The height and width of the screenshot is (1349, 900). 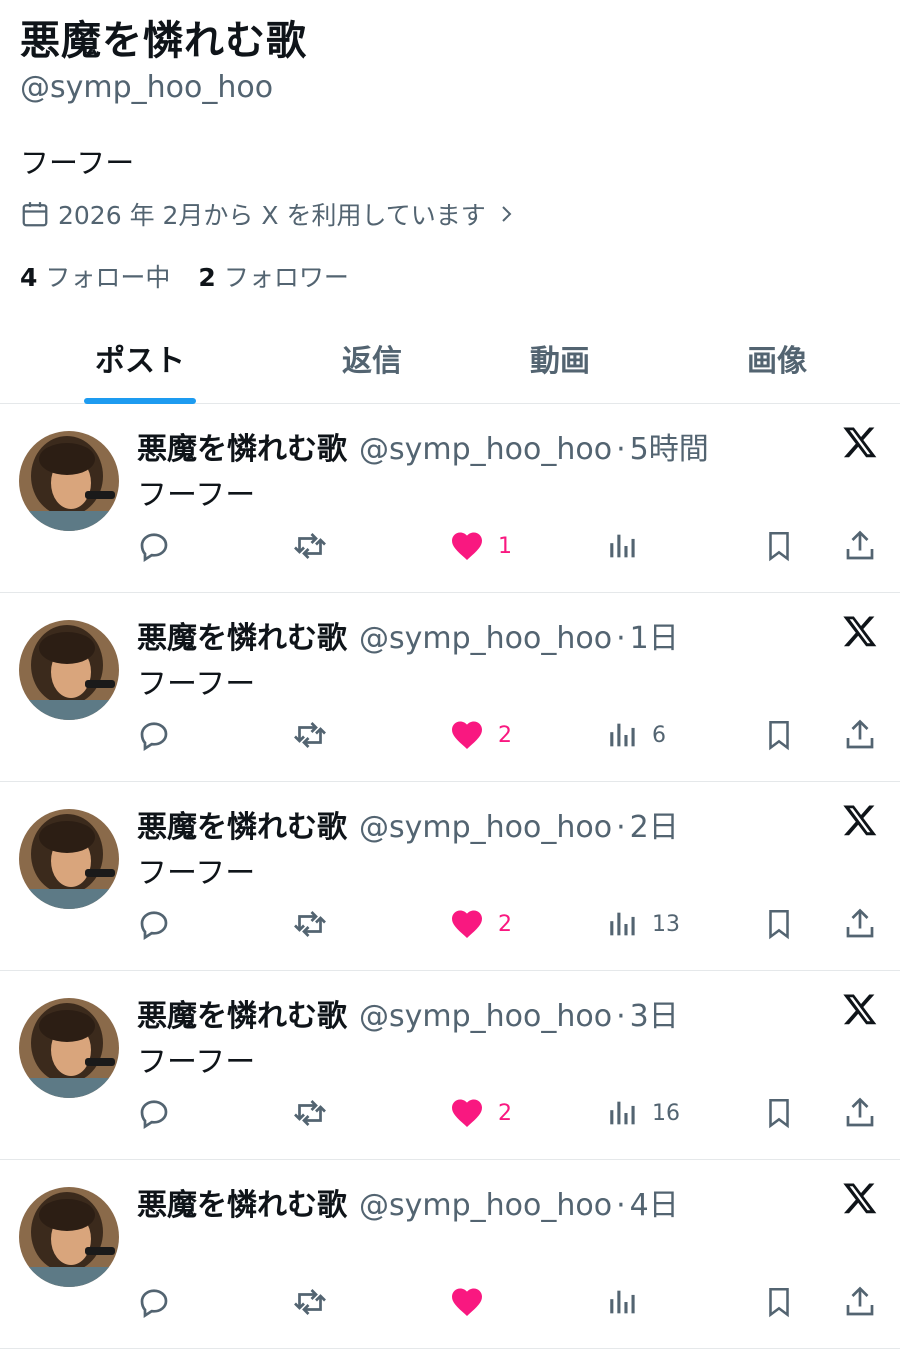 What do you see at coordinates (669, 446) in the screenshot?
I see `post-timestamp: 5時間` at bounding box center [669, 446].